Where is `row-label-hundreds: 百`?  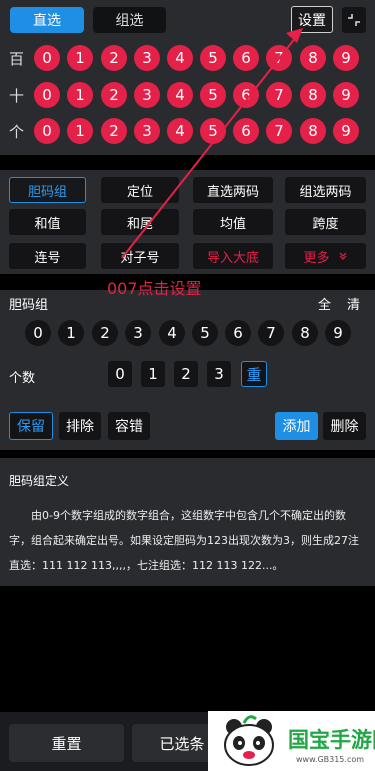
row-label-hundreds: 百 is located at coordinates (17, 59).